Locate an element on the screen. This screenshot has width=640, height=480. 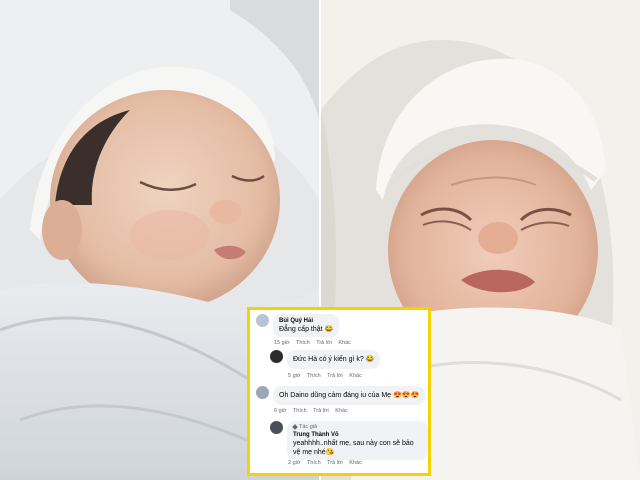
comment-text: Oh Daino dũng cảm đáng iu của Mẹ 😍😍😍 is located at coordinates (349, 395).